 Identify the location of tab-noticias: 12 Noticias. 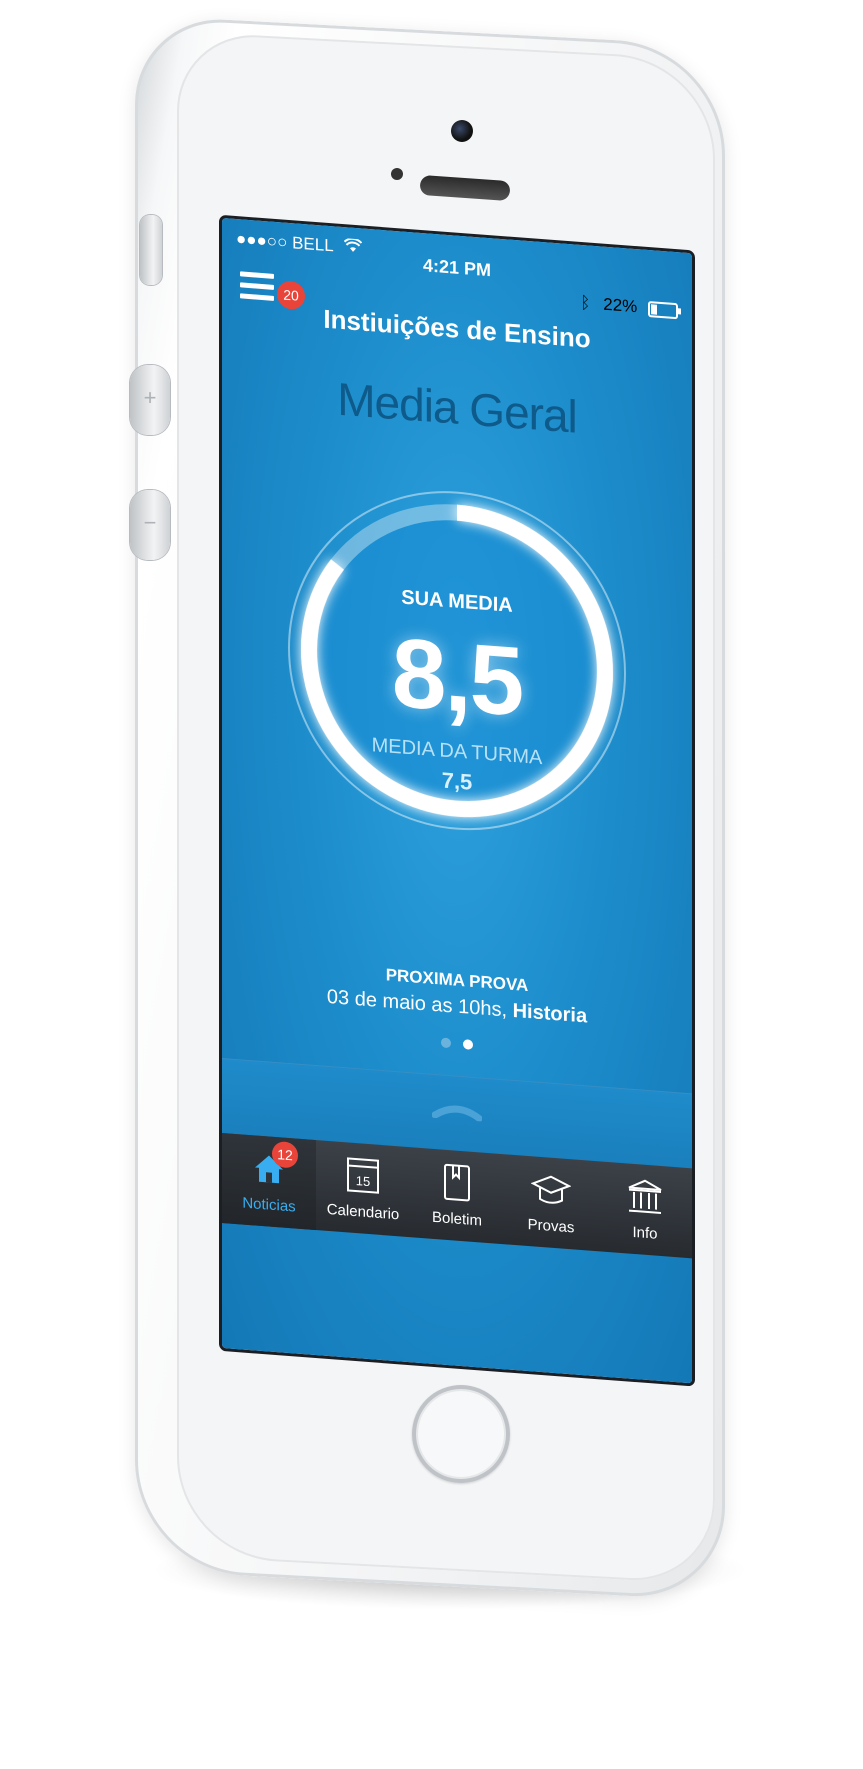
(269, 1182).